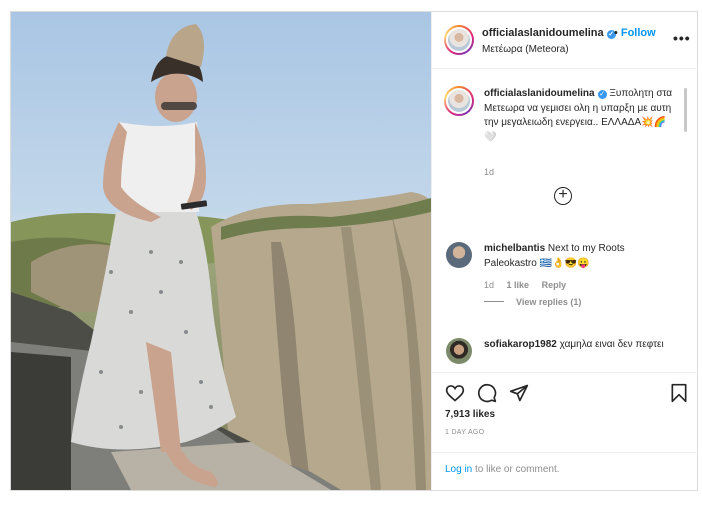 This screenshot has height=512, width=702. What do you see at coordinates (489, 172) in the screenshot?
I see `caption-time: 1d` at bounding box center [489, 172].